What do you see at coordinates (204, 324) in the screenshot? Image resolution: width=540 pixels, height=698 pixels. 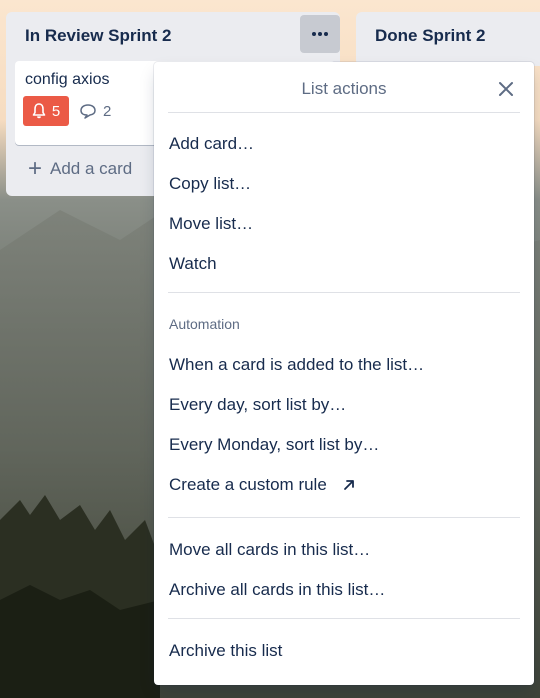 I see `automation-label: Automation` at bounding box center [204, 324].